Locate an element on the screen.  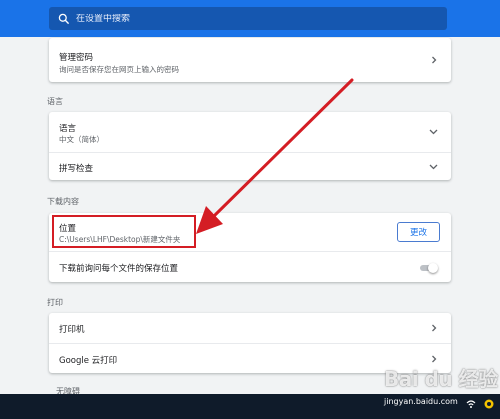
language-subtitle: 中文（简体） is located at coordinates (81, 139).